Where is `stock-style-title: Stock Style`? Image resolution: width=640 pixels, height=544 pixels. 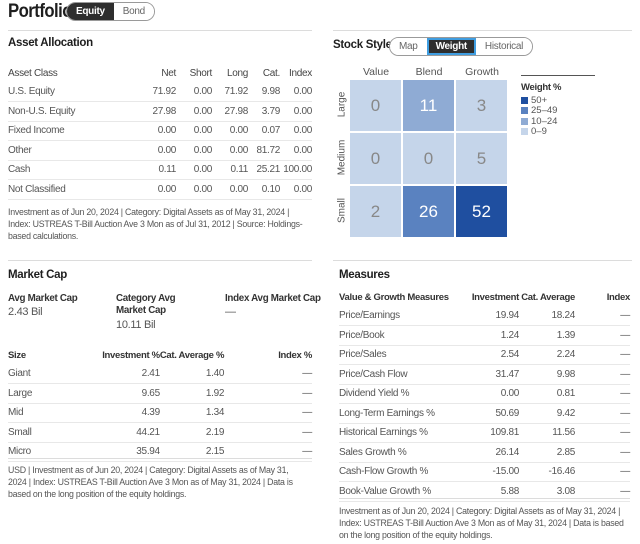 stock-style-title: Stock Style is located at coordinates (362, 45).